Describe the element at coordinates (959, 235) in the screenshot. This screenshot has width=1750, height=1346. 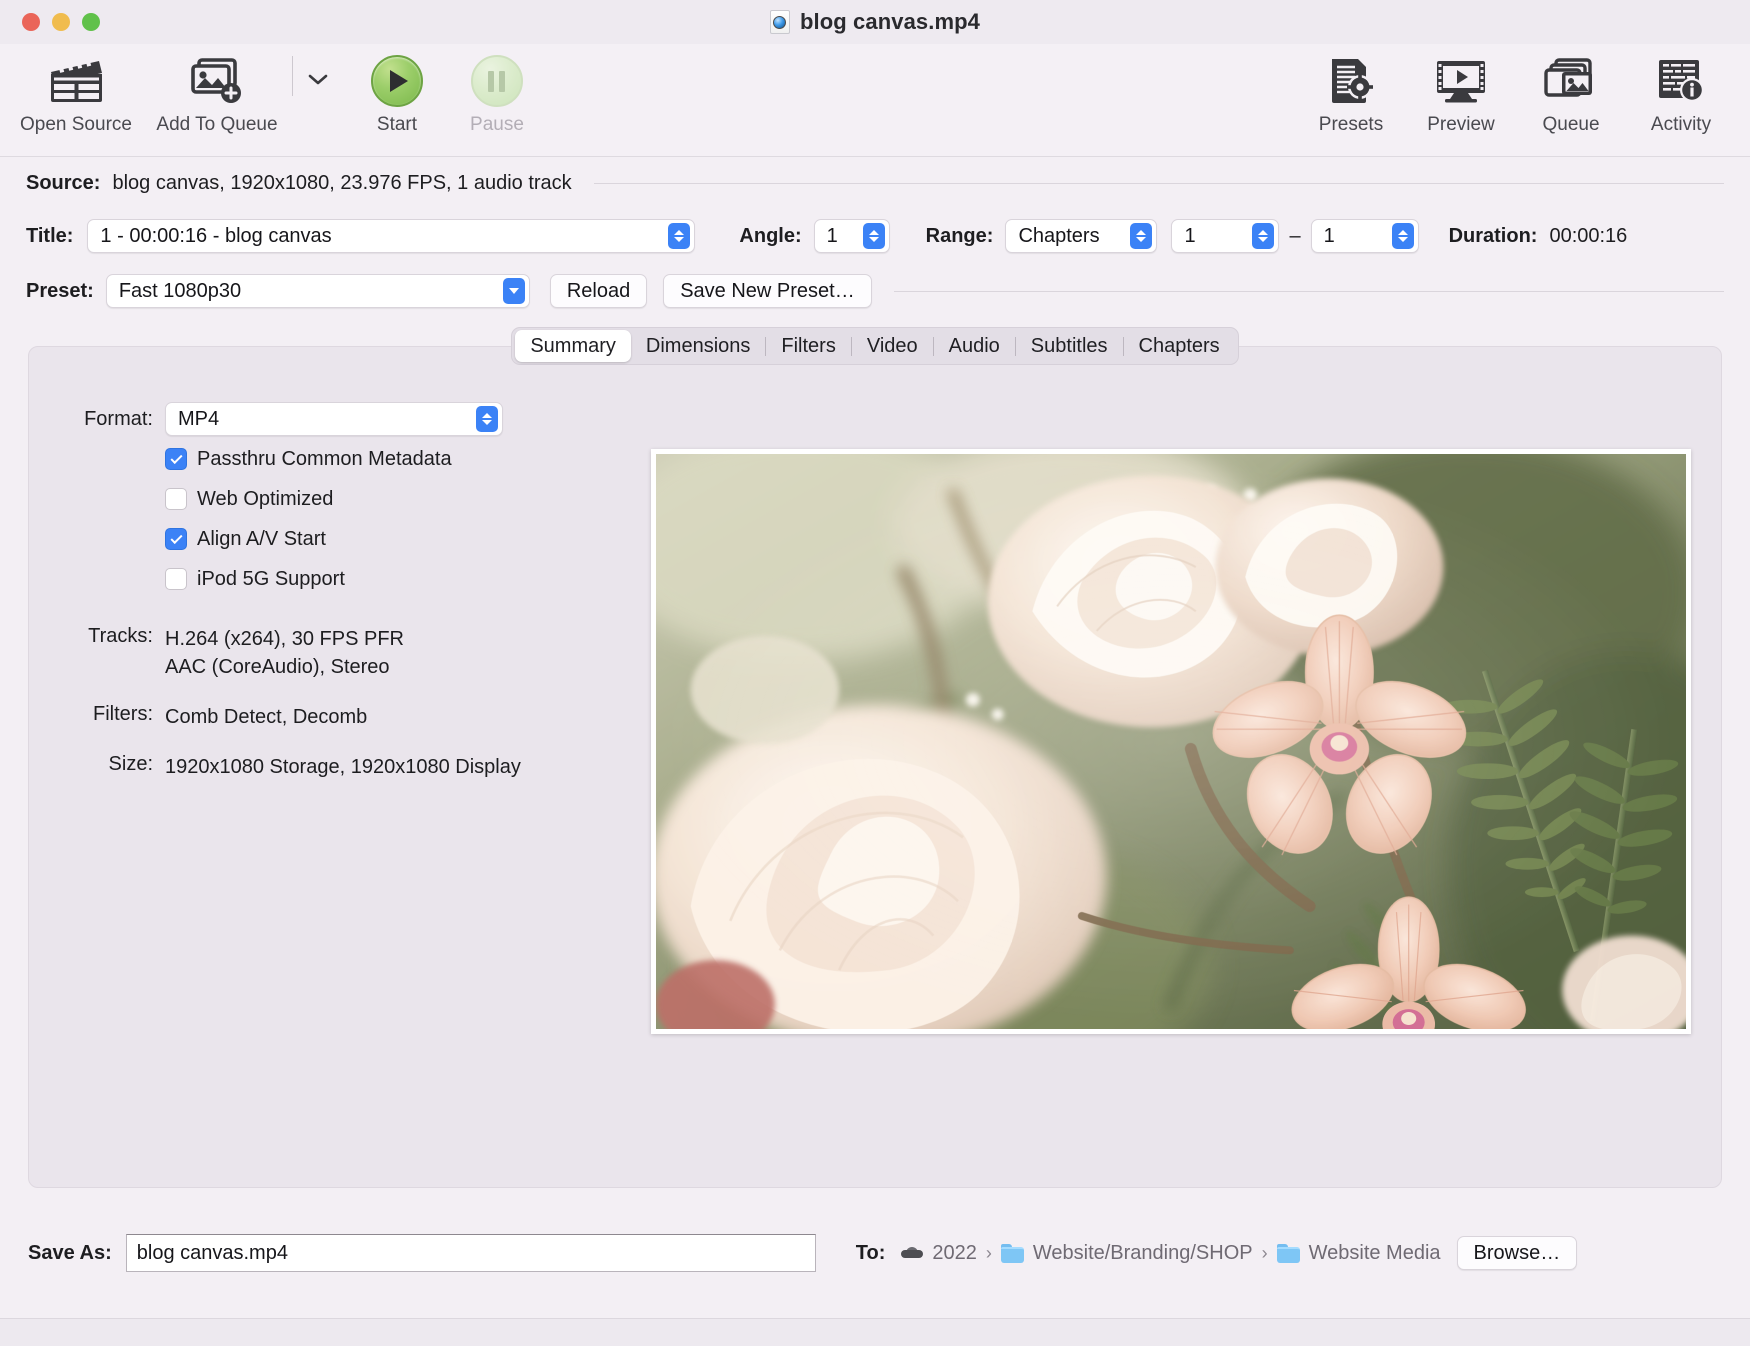
I see `range-label: Range:` at that location.